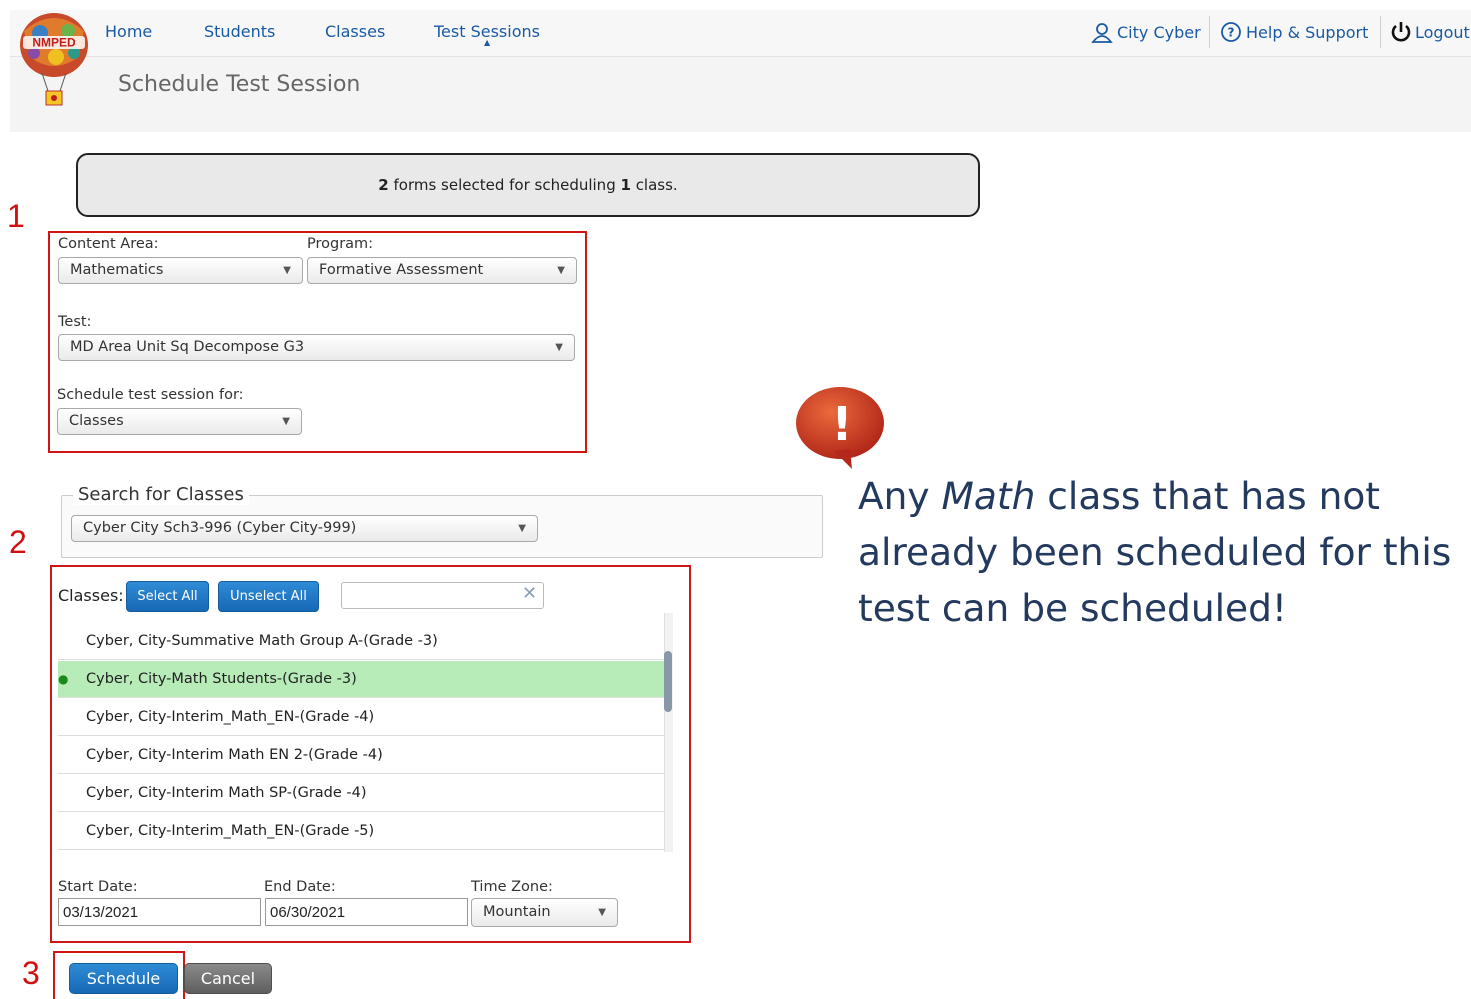  Describe the element at coordinates (54, 59) in the screenshot. I see `nmped-logo: NMPED` at that location.